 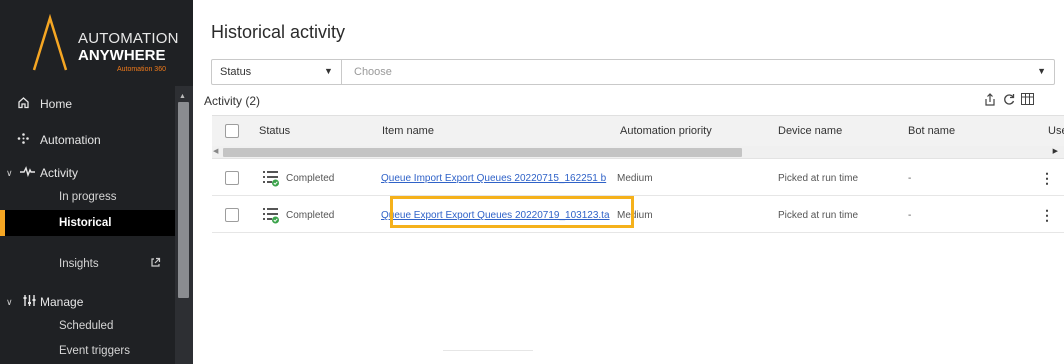 I want to click on column-header-item-name: Item name, so click(x=408, y=131).